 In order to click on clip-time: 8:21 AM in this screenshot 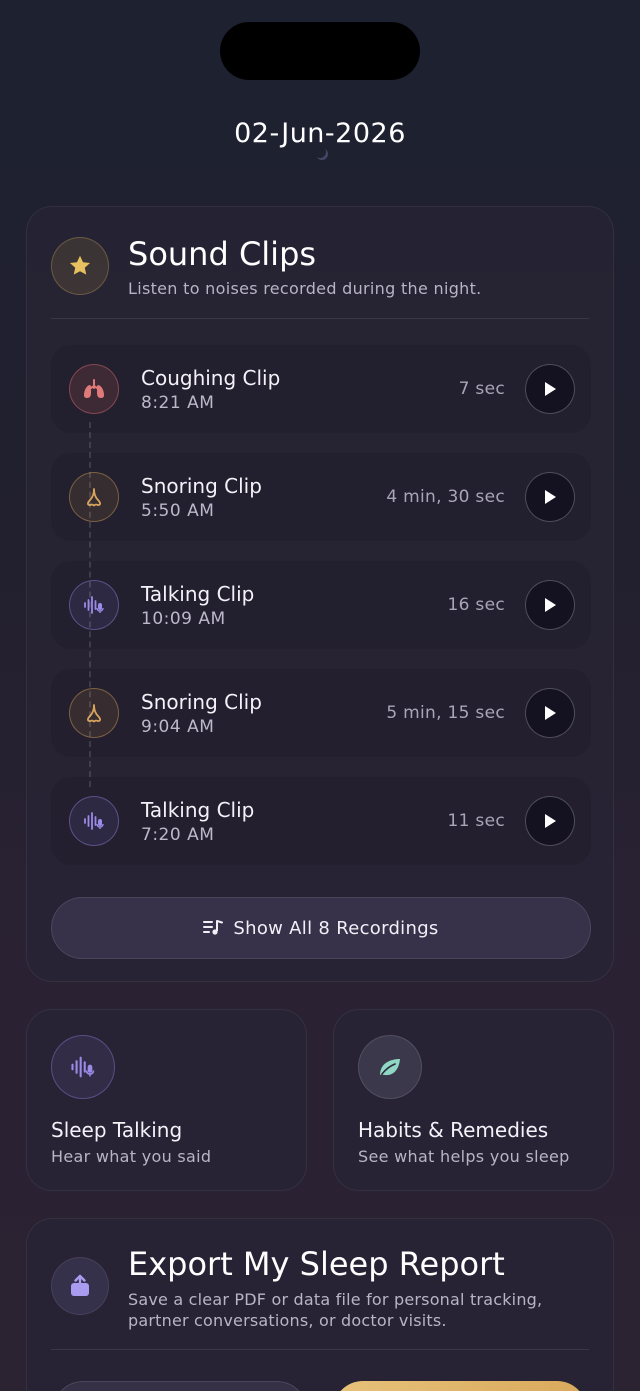, I will do `click(178, 403)`.